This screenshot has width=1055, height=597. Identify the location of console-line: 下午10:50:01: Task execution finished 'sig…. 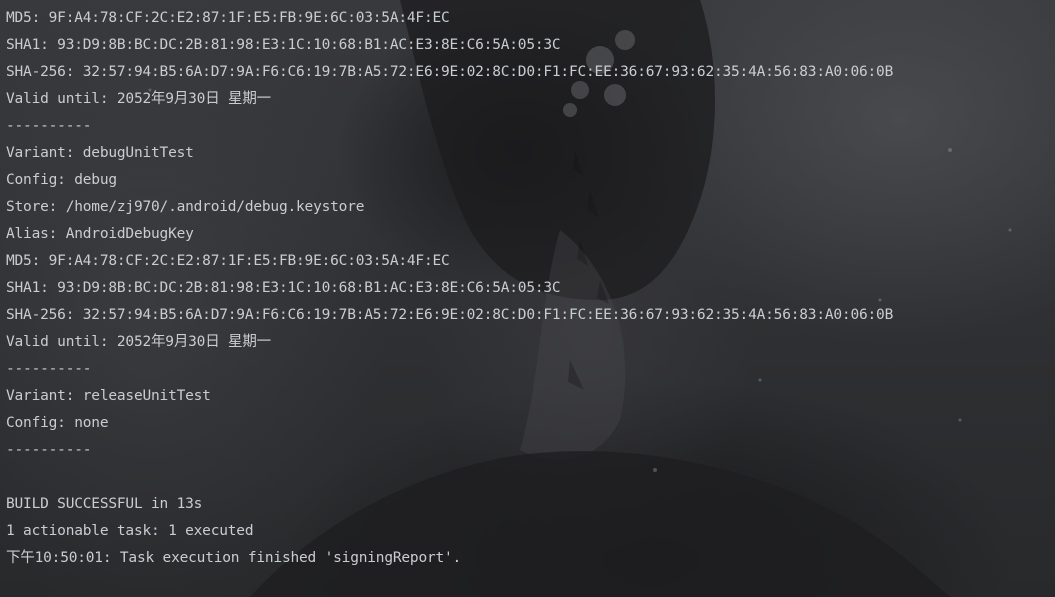
(234, 558).